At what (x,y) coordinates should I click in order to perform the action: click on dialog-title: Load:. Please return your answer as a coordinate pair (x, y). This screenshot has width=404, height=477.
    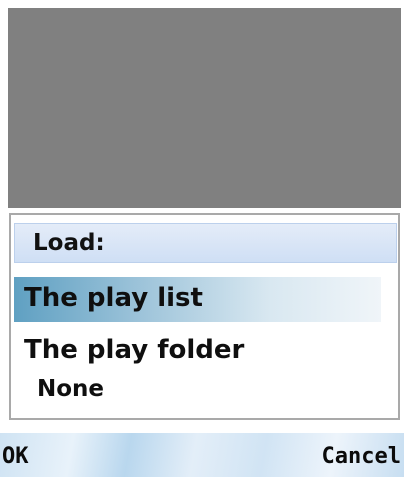
    Looking at the image, I should click on (69, 243).